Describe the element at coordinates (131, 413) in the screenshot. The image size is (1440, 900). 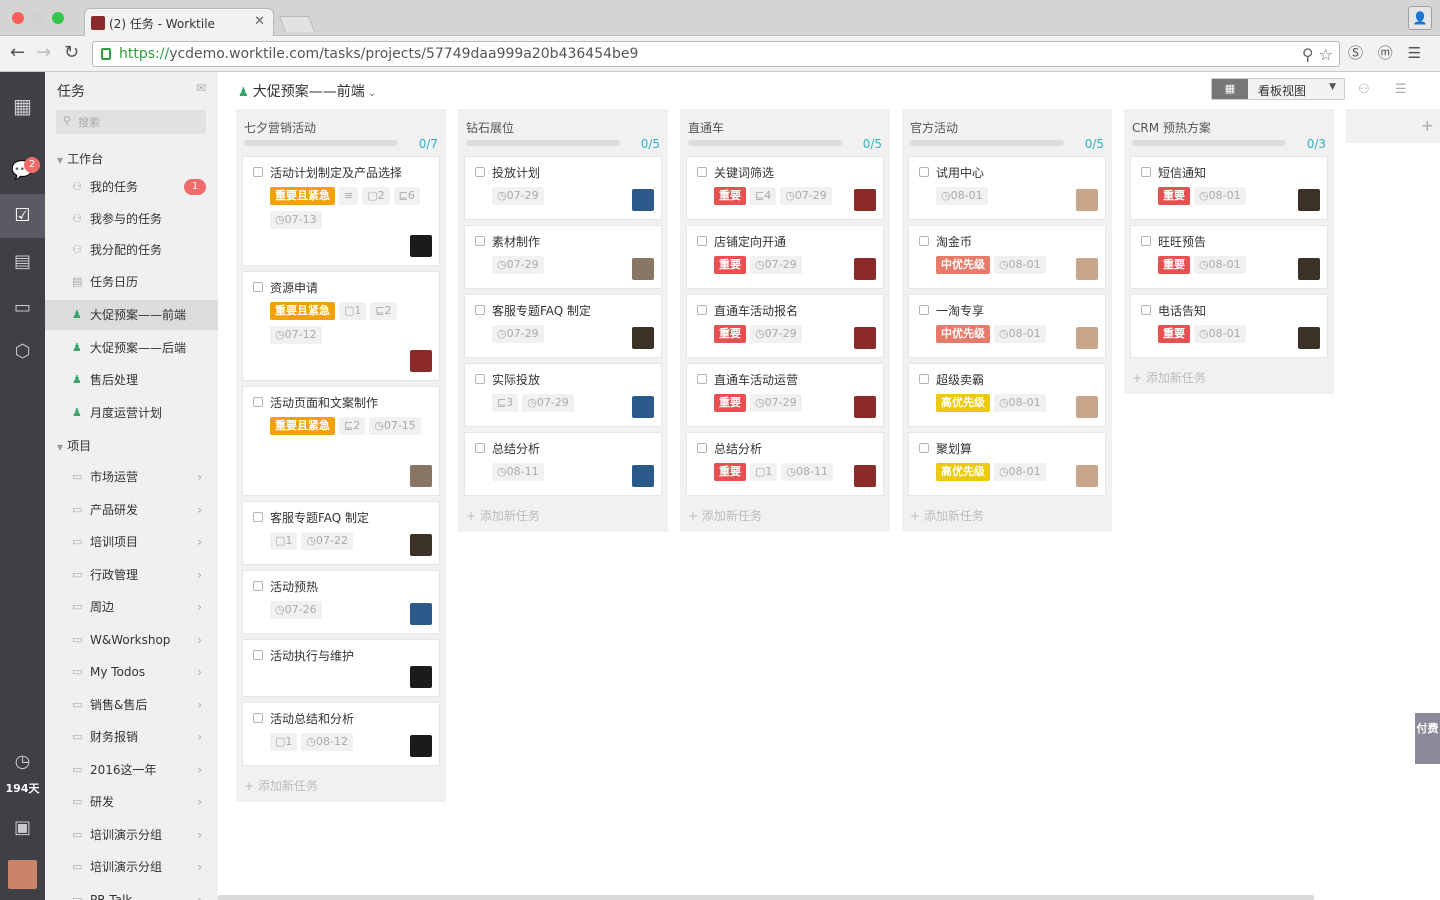
I see `sidebar-item-project-monthly: ♟ 月度运营计划` at that location.